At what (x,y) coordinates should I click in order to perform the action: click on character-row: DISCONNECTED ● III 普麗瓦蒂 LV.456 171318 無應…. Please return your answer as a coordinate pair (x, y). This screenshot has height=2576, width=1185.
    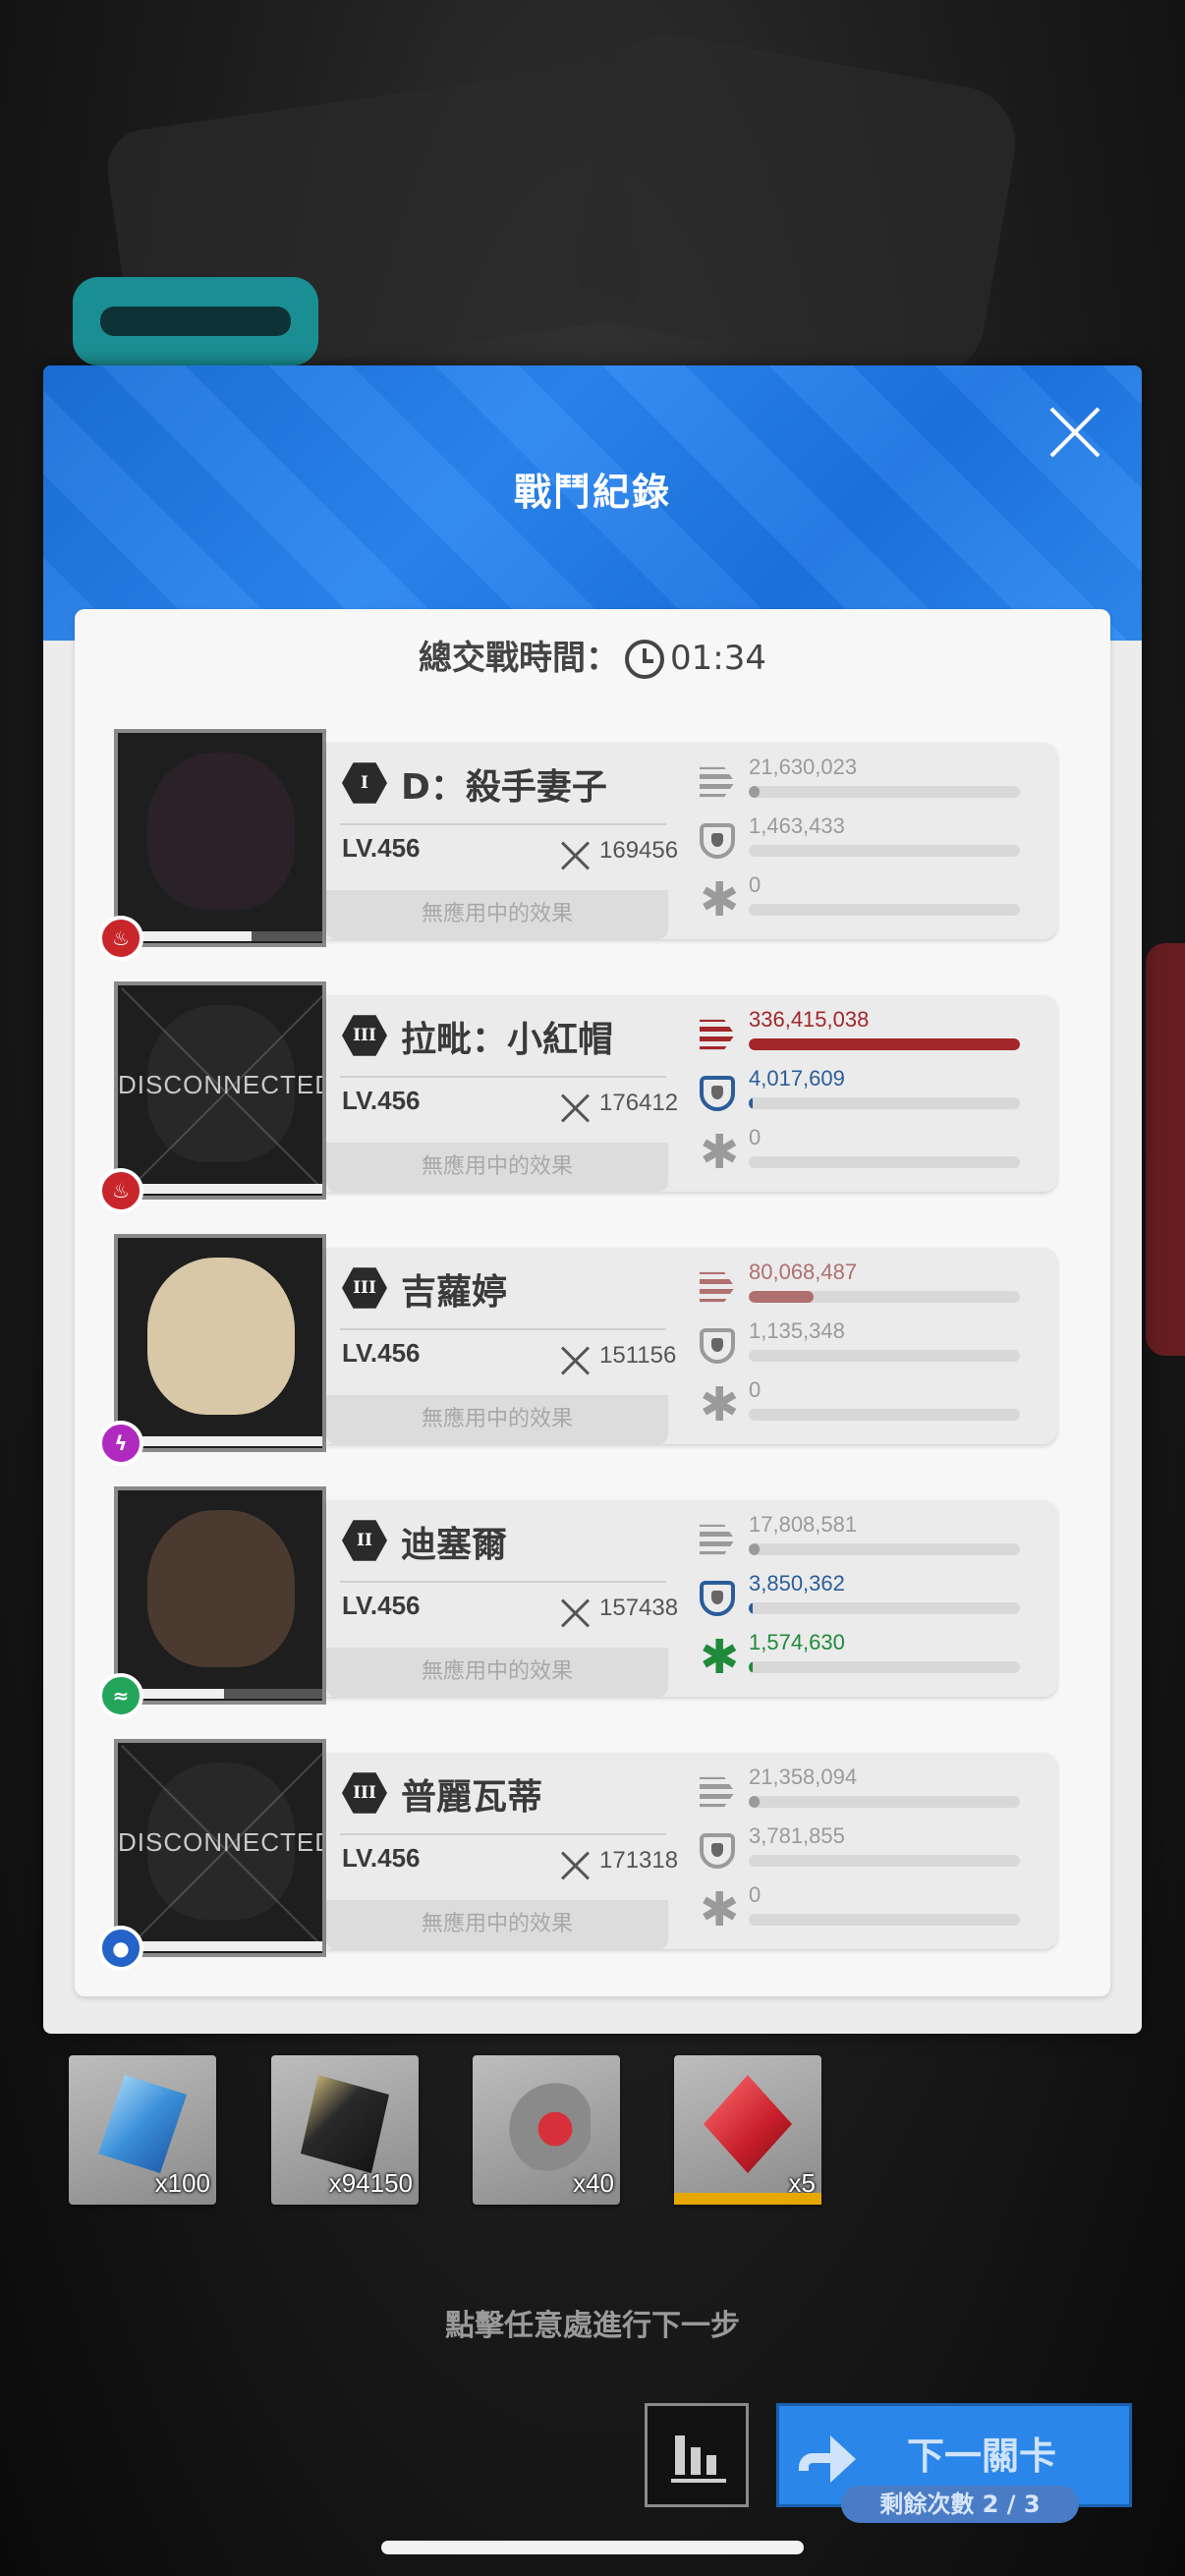
    Looking at the image, I should click on (579, 1855).